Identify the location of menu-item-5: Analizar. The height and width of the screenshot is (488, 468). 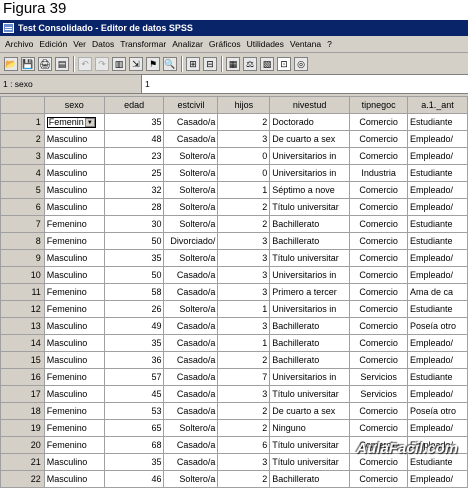
(187, 44).